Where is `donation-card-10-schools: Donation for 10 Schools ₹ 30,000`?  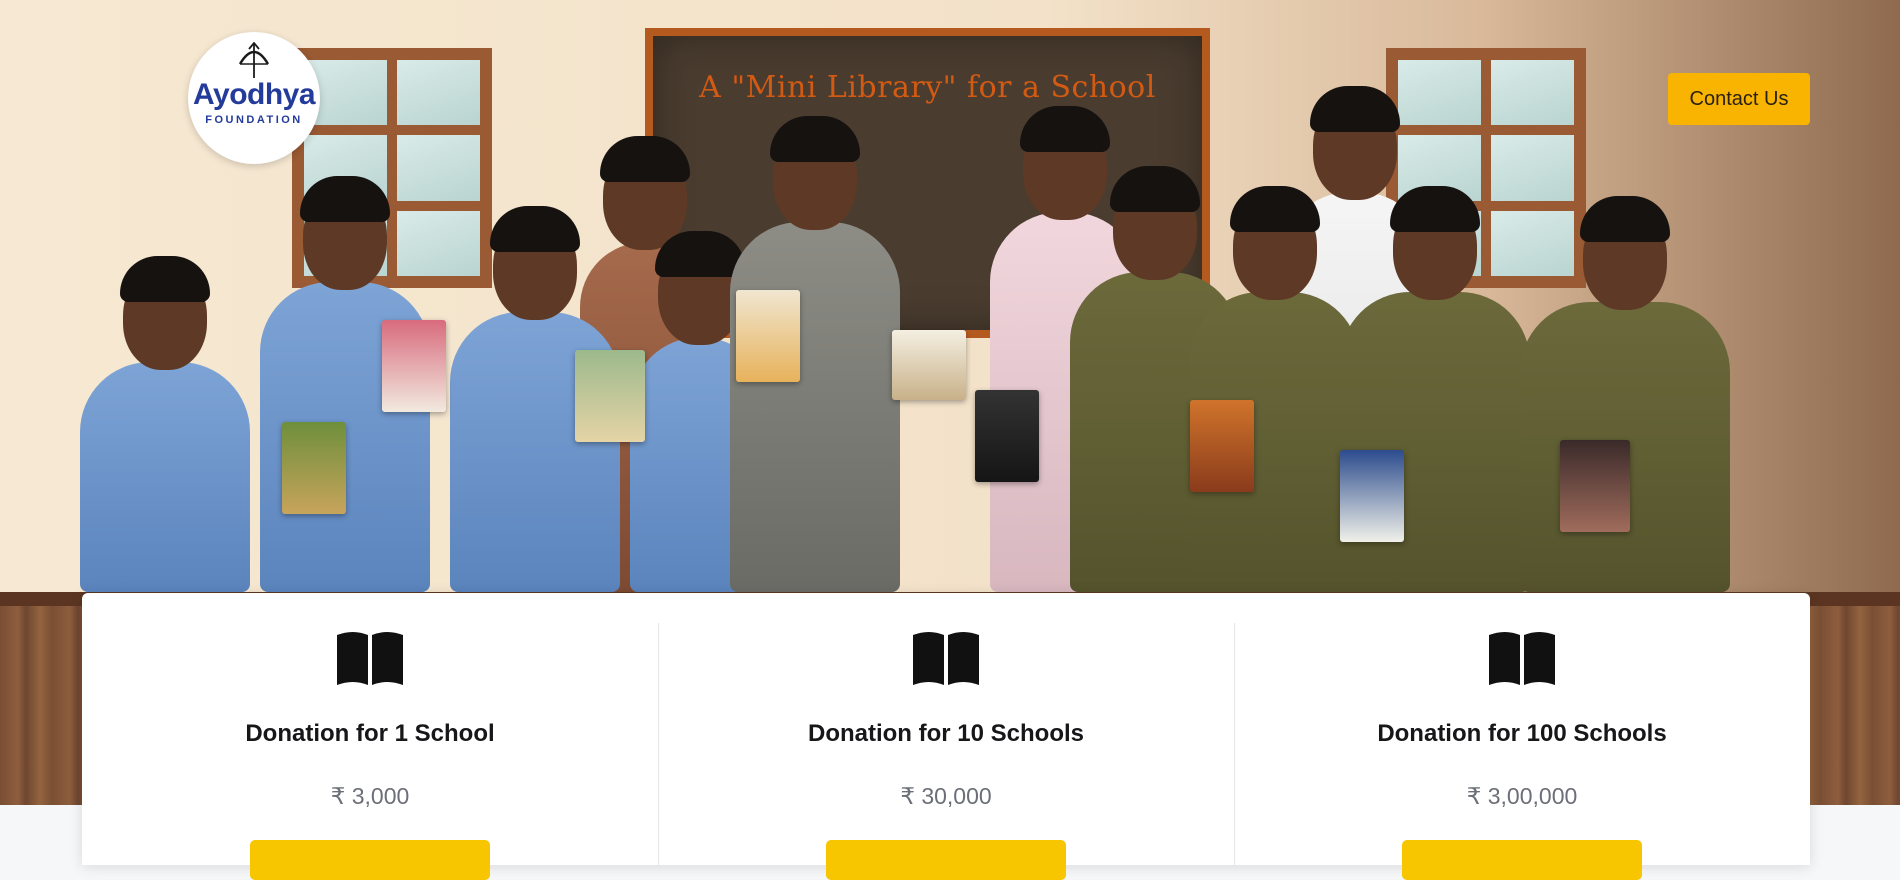
donation-card-10-schools: Donation for 10 Schools ₹ 30,000 is located at coordinates (946, 736).